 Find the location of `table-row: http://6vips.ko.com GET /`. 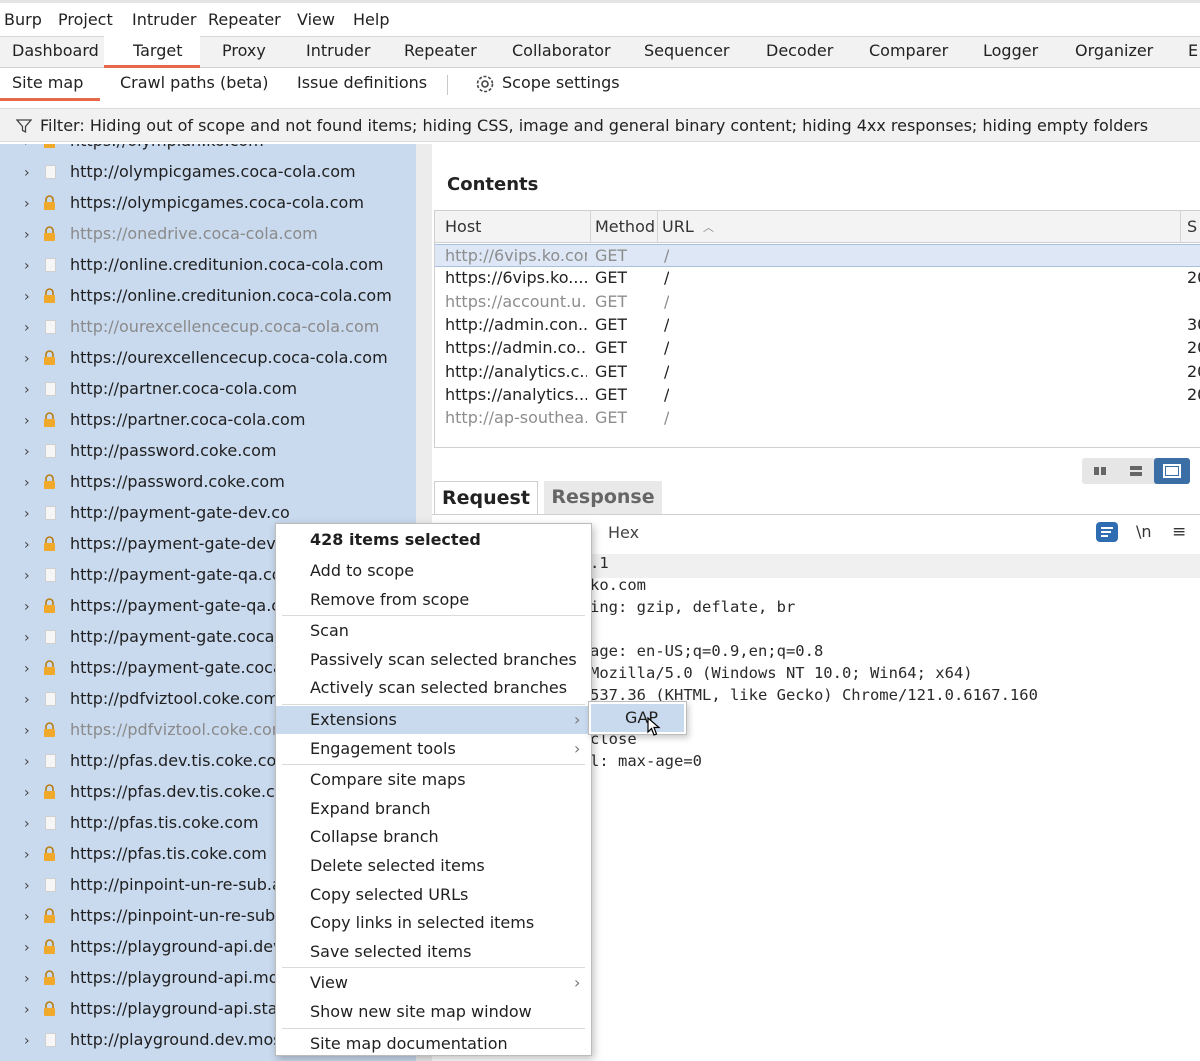

table-row: http://6vips.ko.com GET / is located at coordinates (817, 255).